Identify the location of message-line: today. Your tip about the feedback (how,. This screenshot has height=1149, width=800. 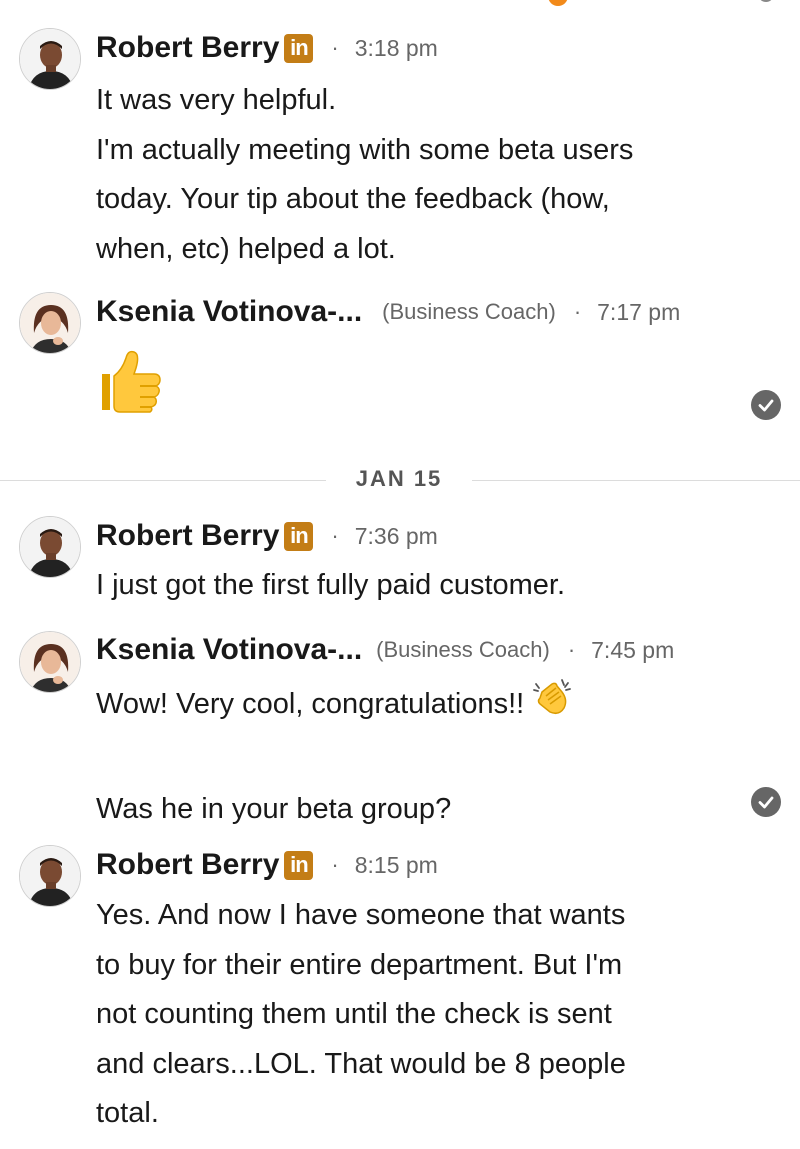
(353, 199).